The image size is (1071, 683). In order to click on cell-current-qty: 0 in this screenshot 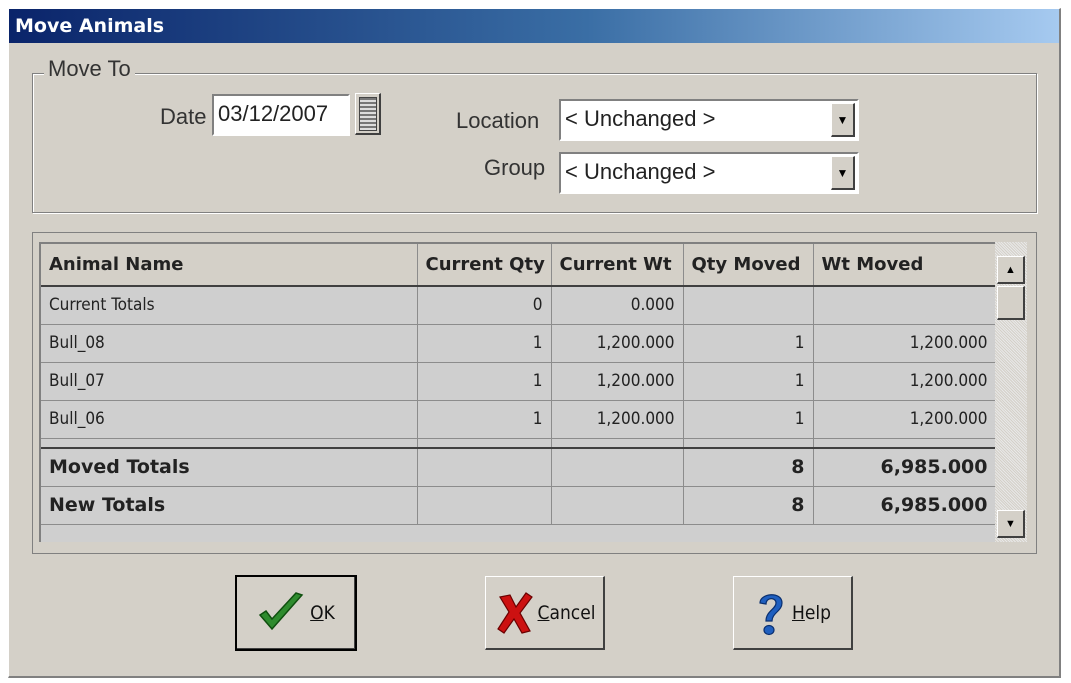, I will do `click(484, 305)`.